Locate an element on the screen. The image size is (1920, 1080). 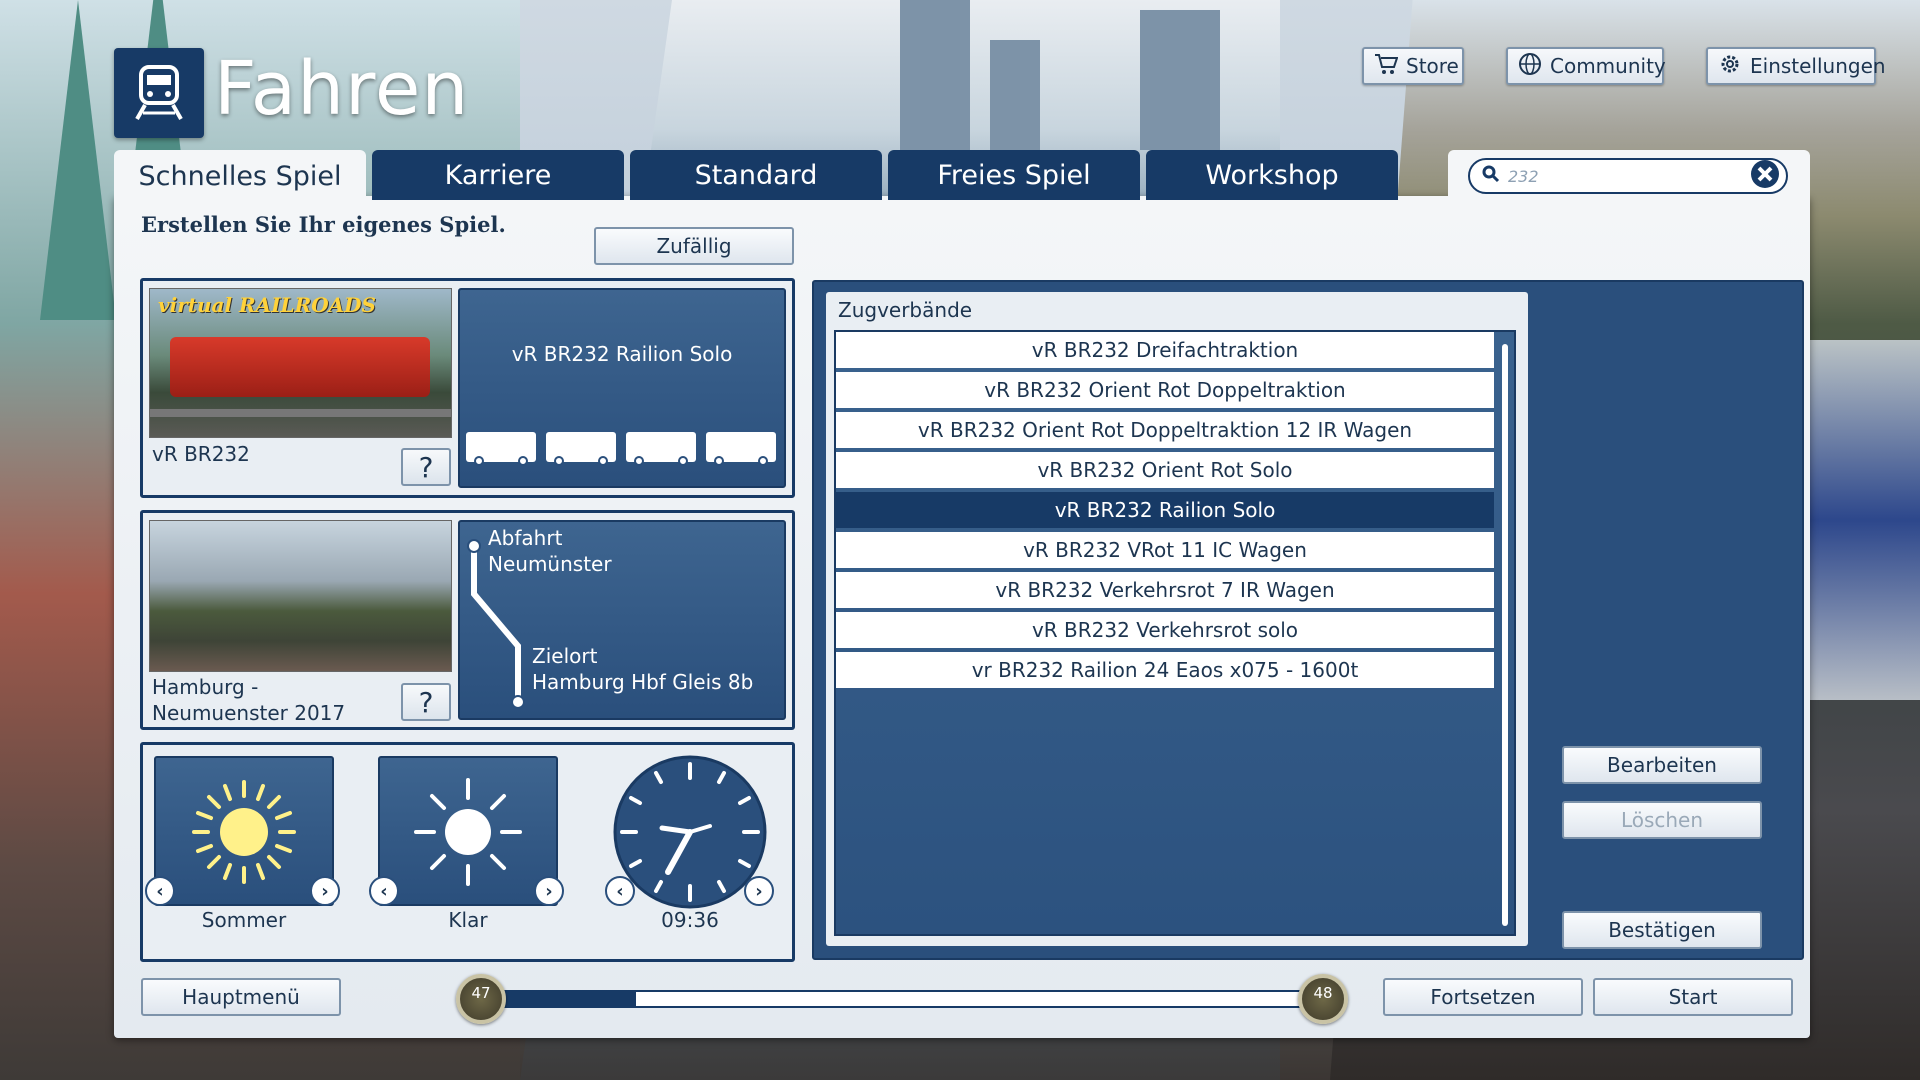
tab-standard: Standard is located at coordinates (756, 175).